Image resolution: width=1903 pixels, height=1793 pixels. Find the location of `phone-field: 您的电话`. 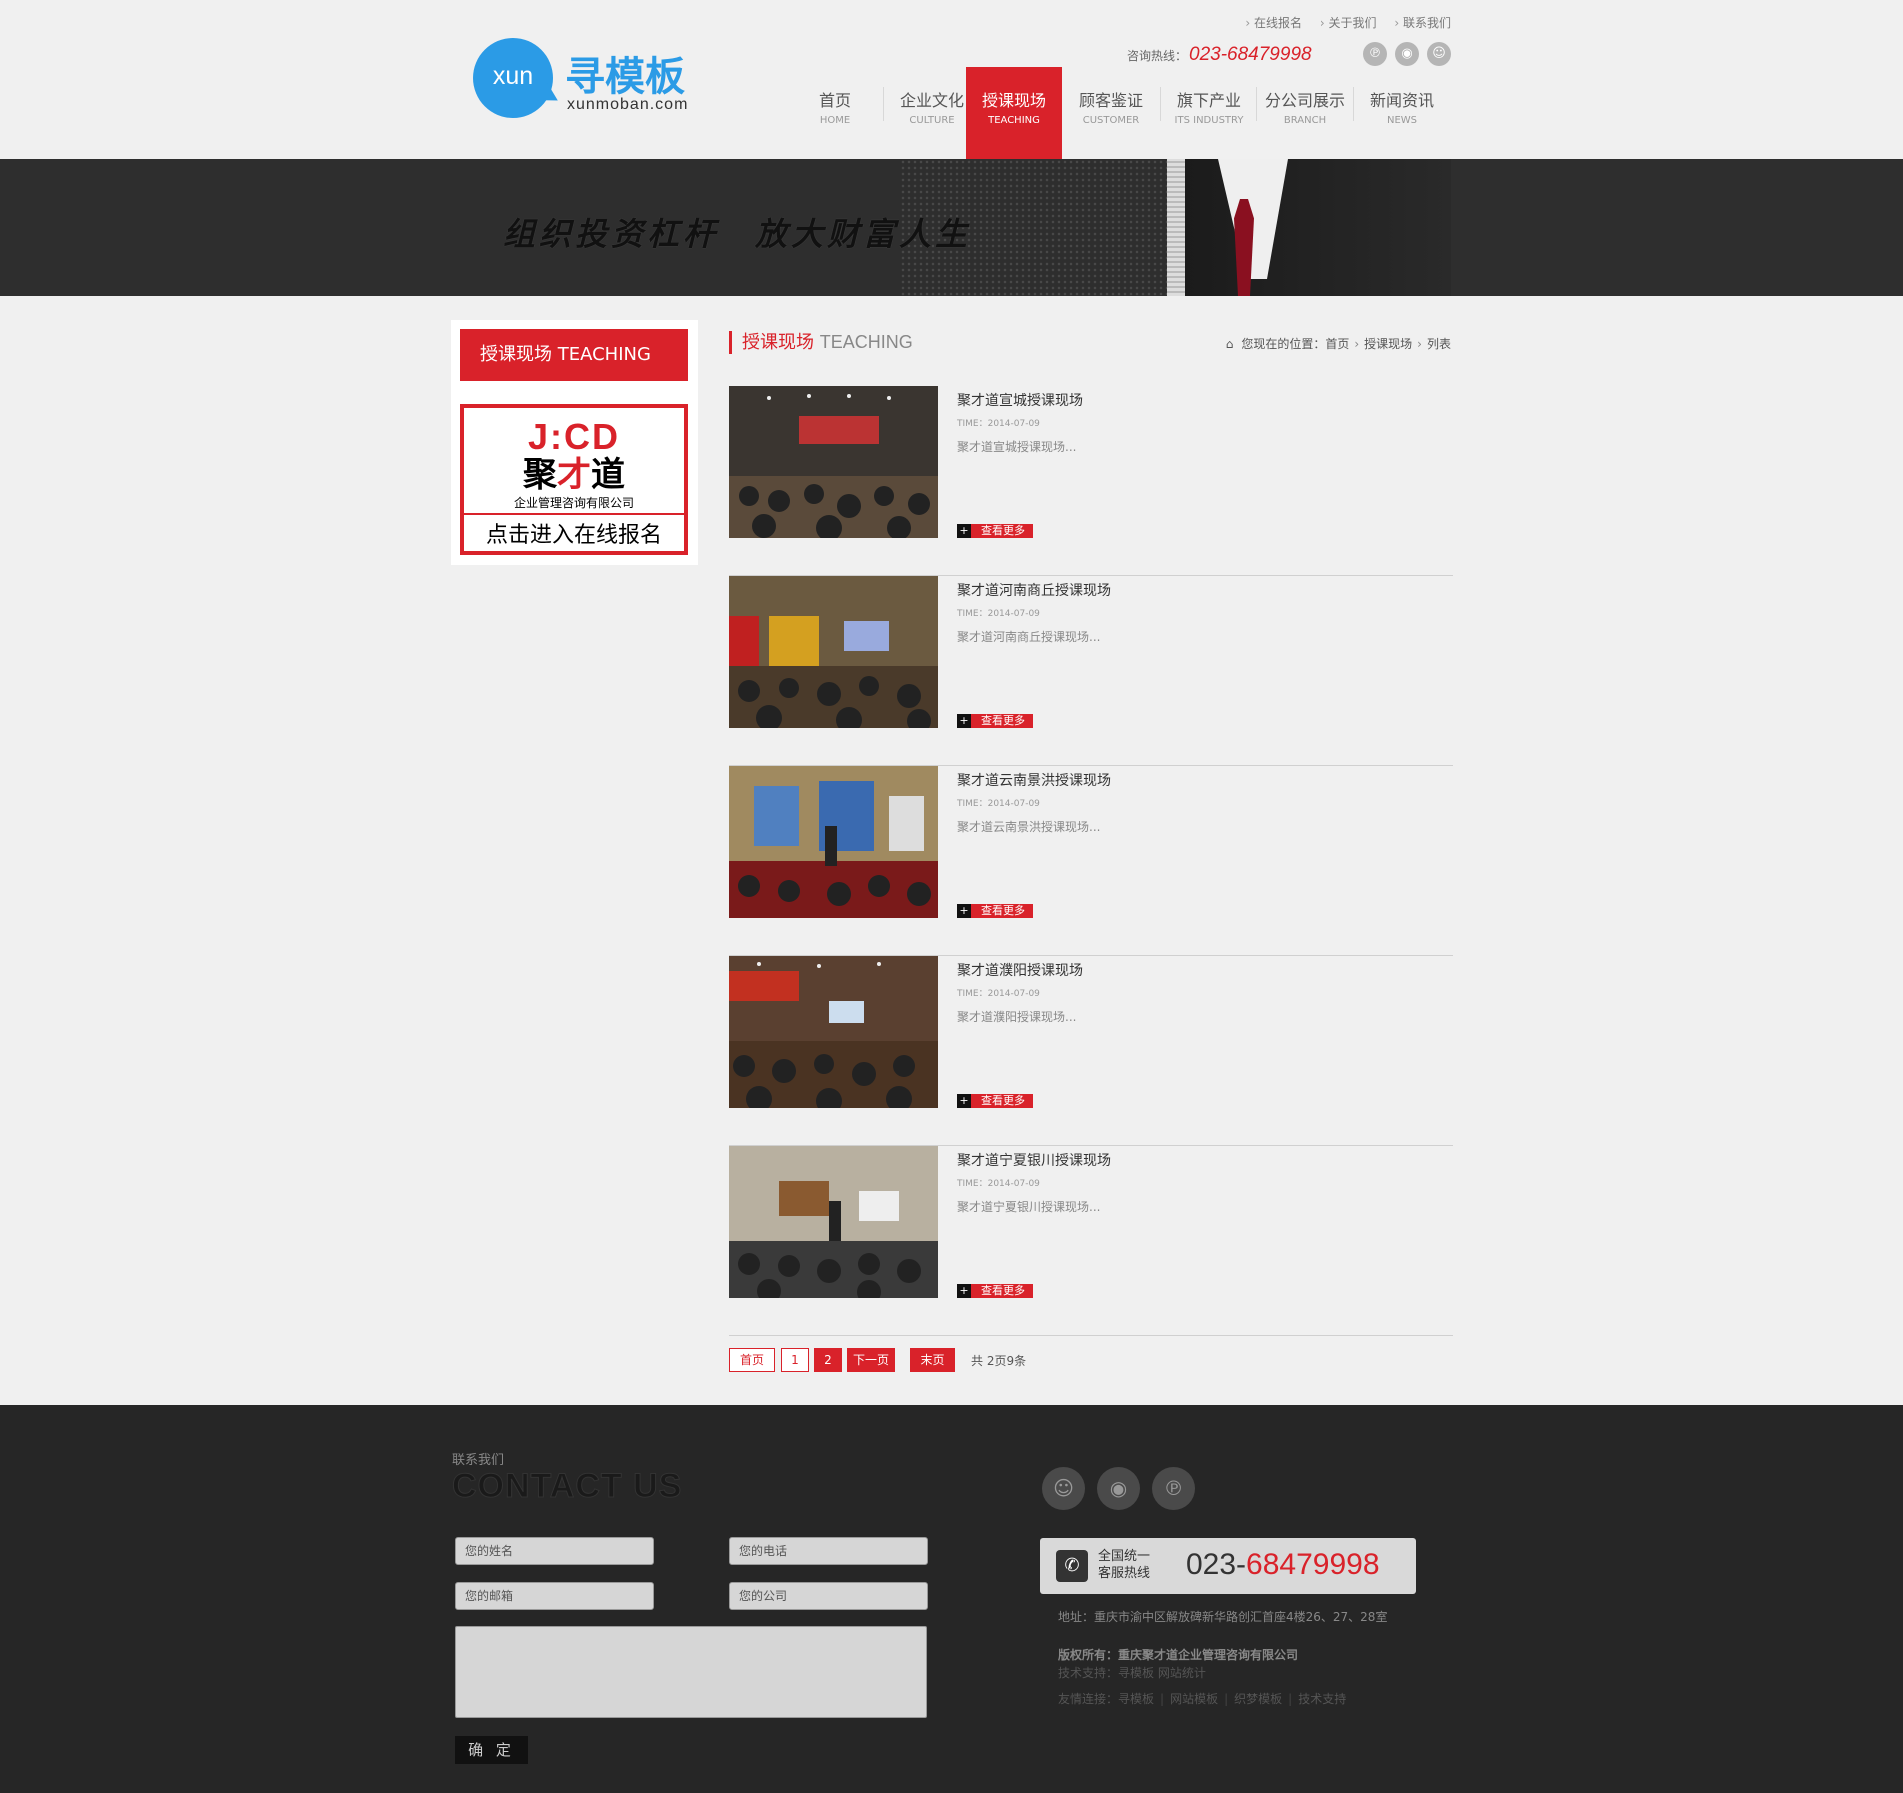

phone-field: 您的电话 is located at coordinates (828, 1551).